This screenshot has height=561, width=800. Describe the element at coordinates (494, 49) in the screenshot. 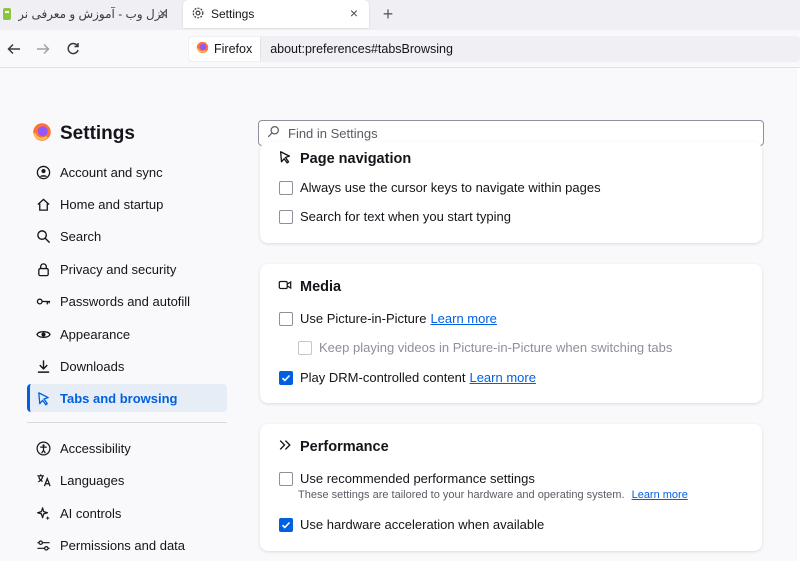

I see `url-bar: Firefox about:preferences#tabsBrowsing` at that location.